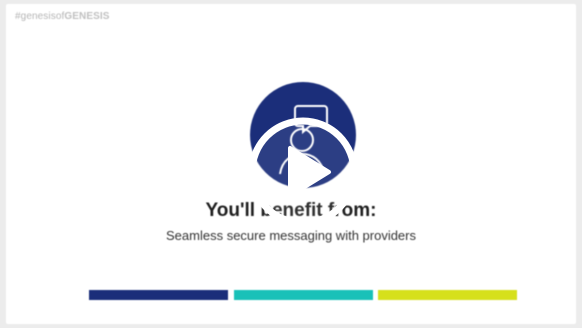  What do you see at coordinates (158, 295) in the screenshot?
I see `color-bar-navy` at bounding box center [158, 295].